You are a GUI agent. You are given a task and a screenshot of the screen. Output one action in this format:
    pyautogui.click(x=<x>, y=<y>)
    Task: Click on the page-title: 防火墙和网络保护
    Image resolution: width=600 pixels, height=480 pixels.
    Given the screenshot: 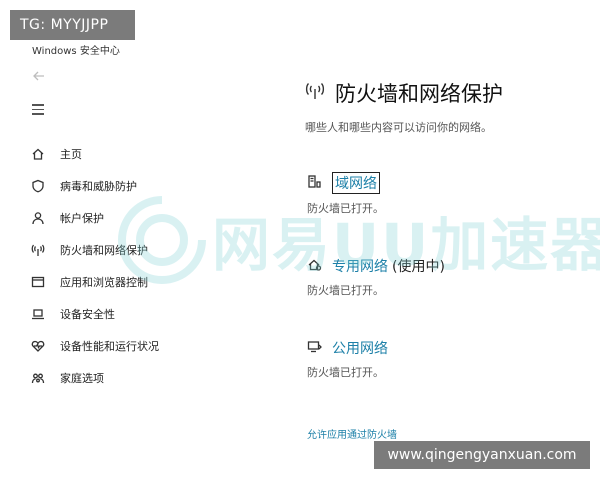 What is the action you would take?
    pyautogui.click(x=419, y=94)
    